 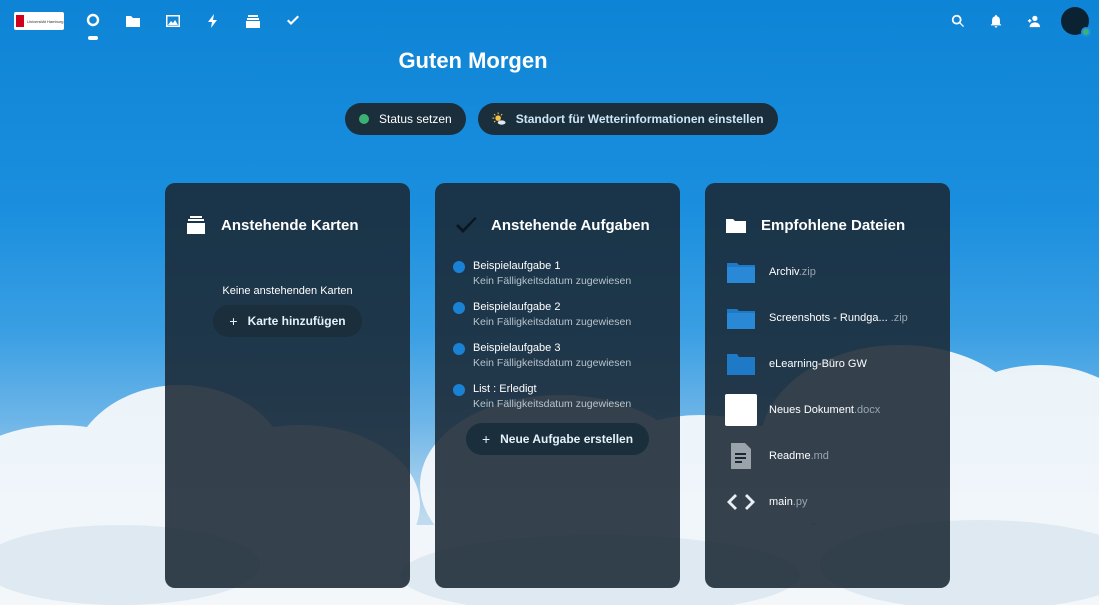 What do you see at coordinates (833, 225) in the screenshot?
I see `panel-title: Empfohlene Dateien` at bounding box center [833, 225].